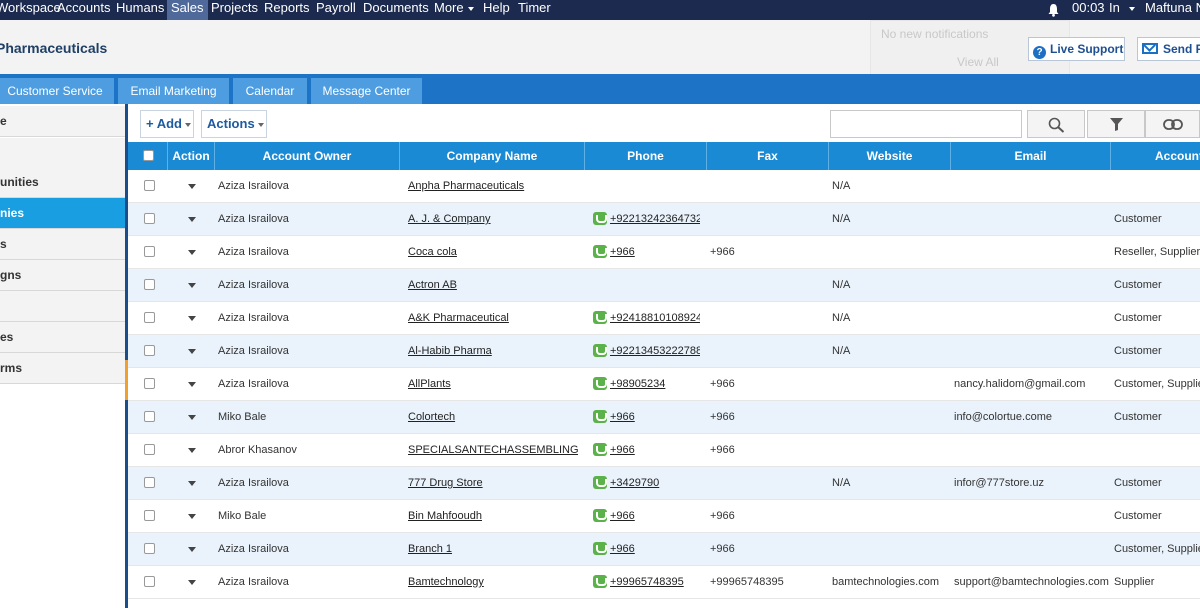 The height and width of the screenshot is (608, 1200). What do you see at coordinates (148, 155) in the screenshot?
I see `select-all-checkbox` at bounding box center [148, 155].